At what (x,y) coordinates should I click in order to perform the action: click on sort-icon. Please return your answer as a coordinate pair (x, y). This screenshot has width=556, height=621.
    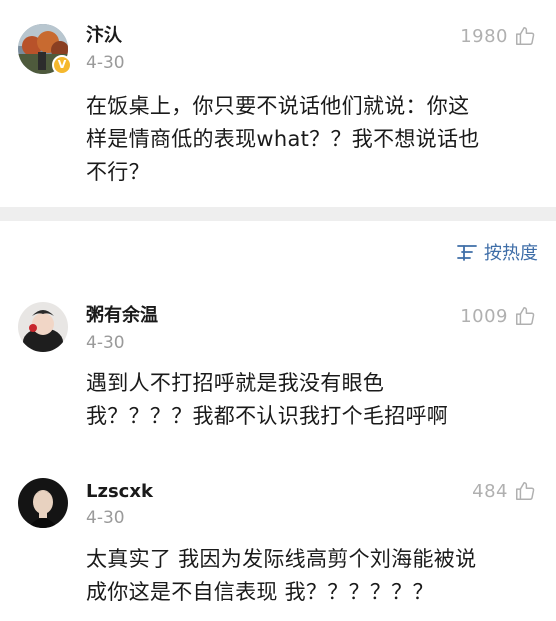
    Looking at the image, I should click on (470, 252).